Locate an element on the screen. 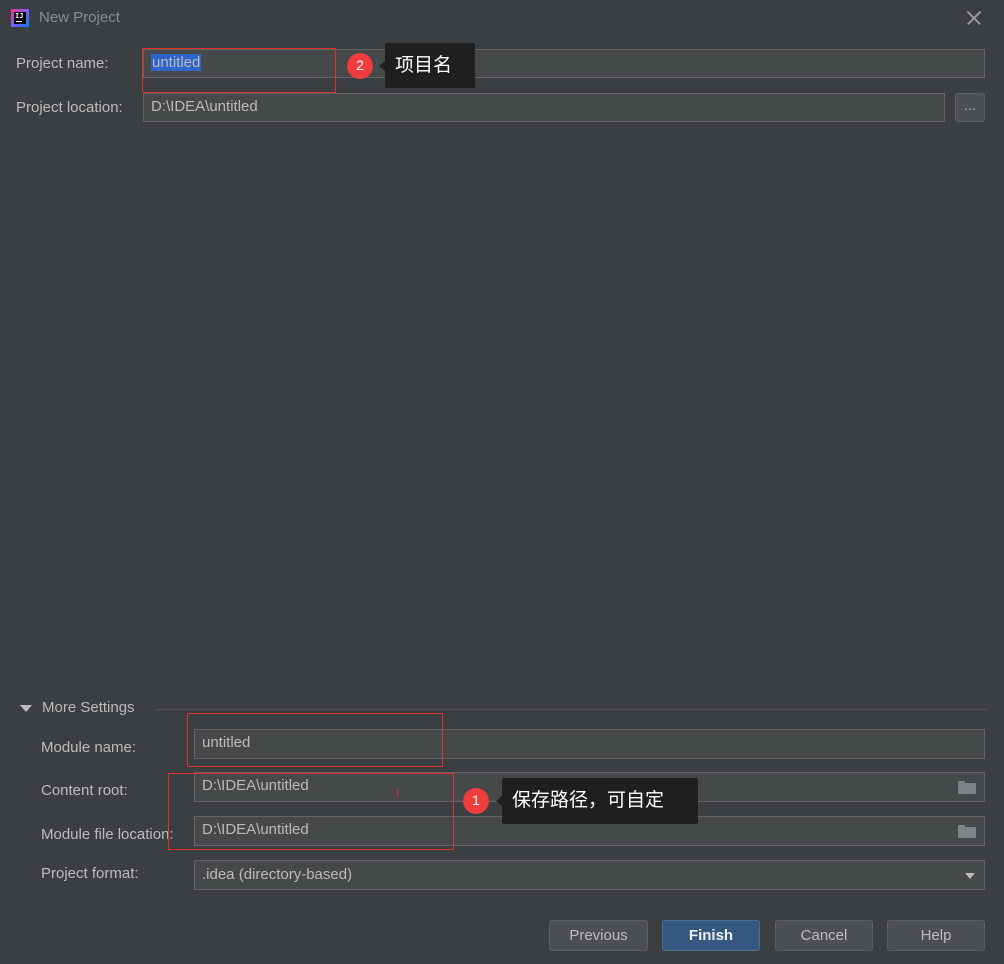  project-location-input: D:\IDEA\untitled is located at coordinates (544, 107).